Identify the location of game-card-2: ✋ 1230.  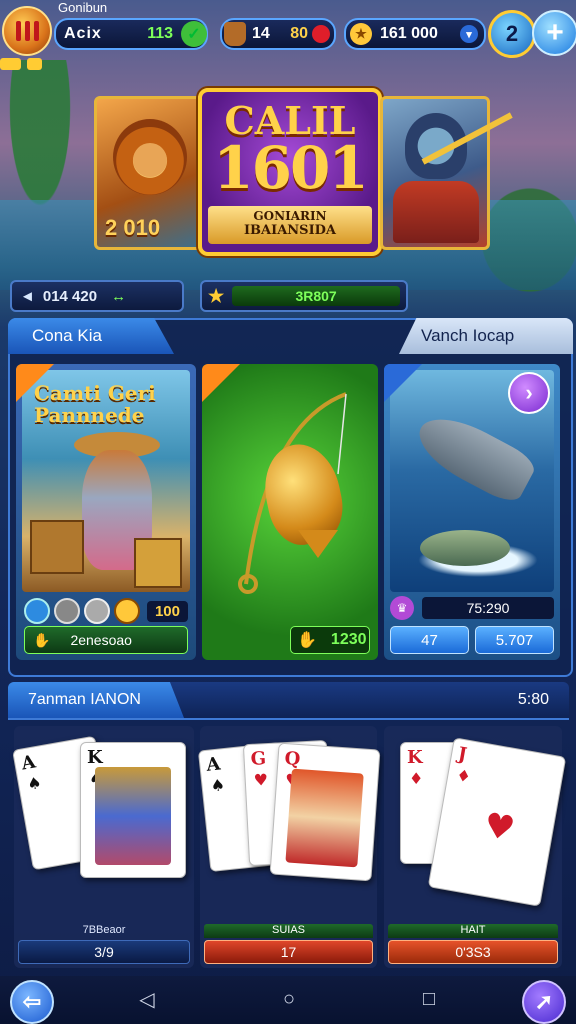
(290, 512).